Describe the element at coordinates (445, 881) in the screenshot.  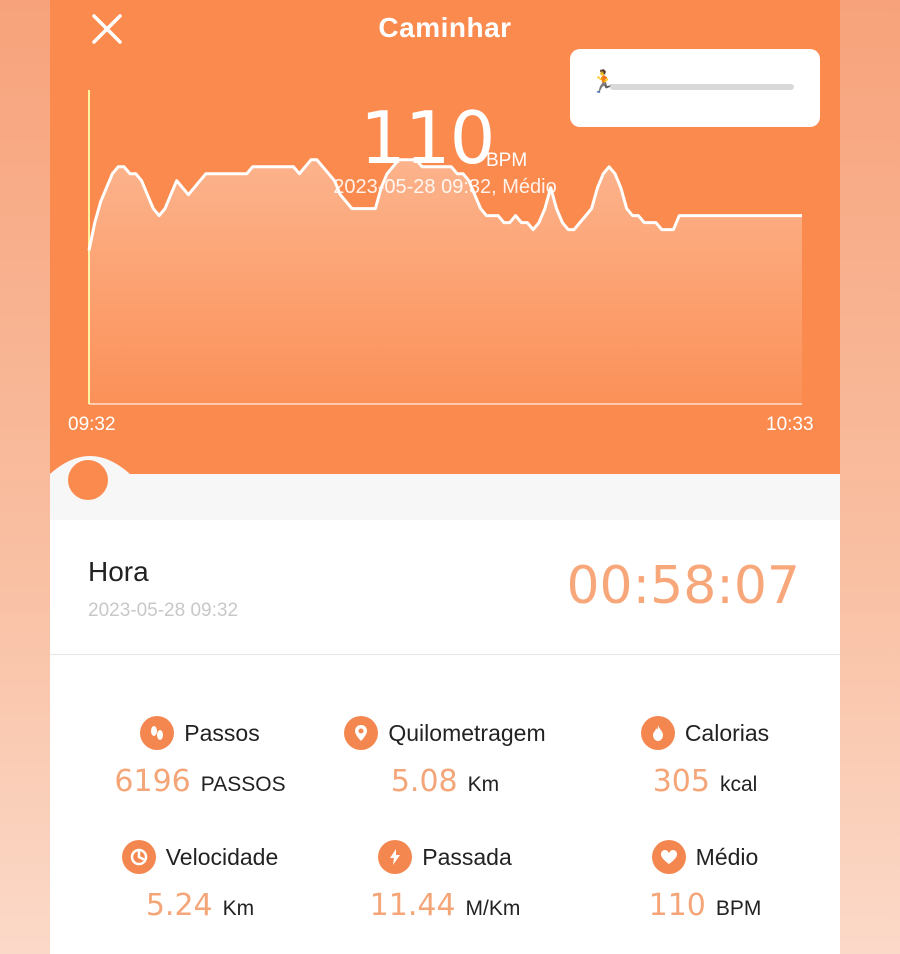
I see `stat-passada: Passada 11.44 M/Km` at that location.